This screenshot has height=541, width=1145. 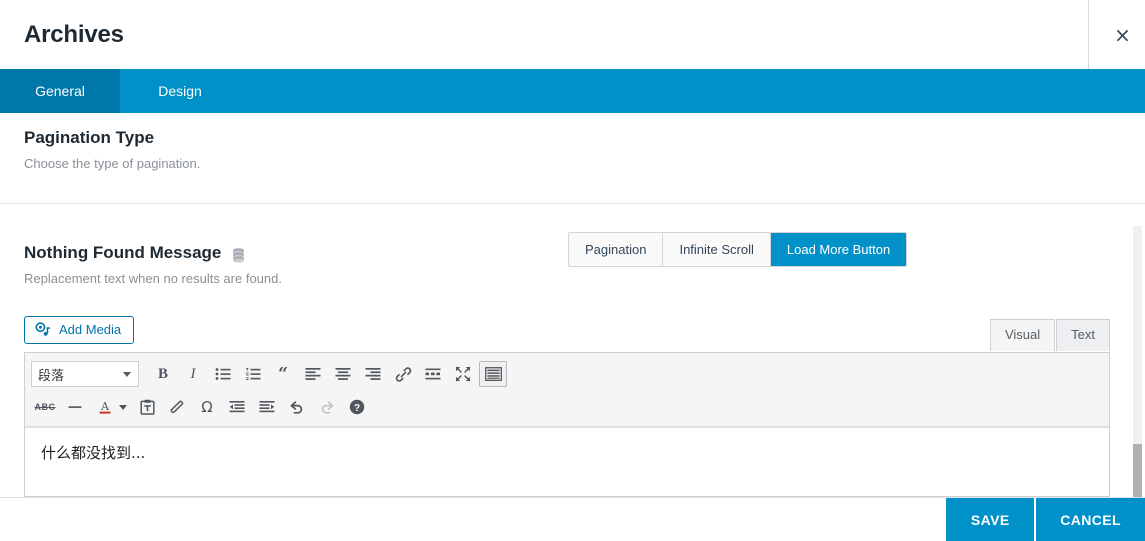 What do you see at coordinates (85, 374) in the screenshot?
I see `format-select: 段落` at bounding box center [85, 374].